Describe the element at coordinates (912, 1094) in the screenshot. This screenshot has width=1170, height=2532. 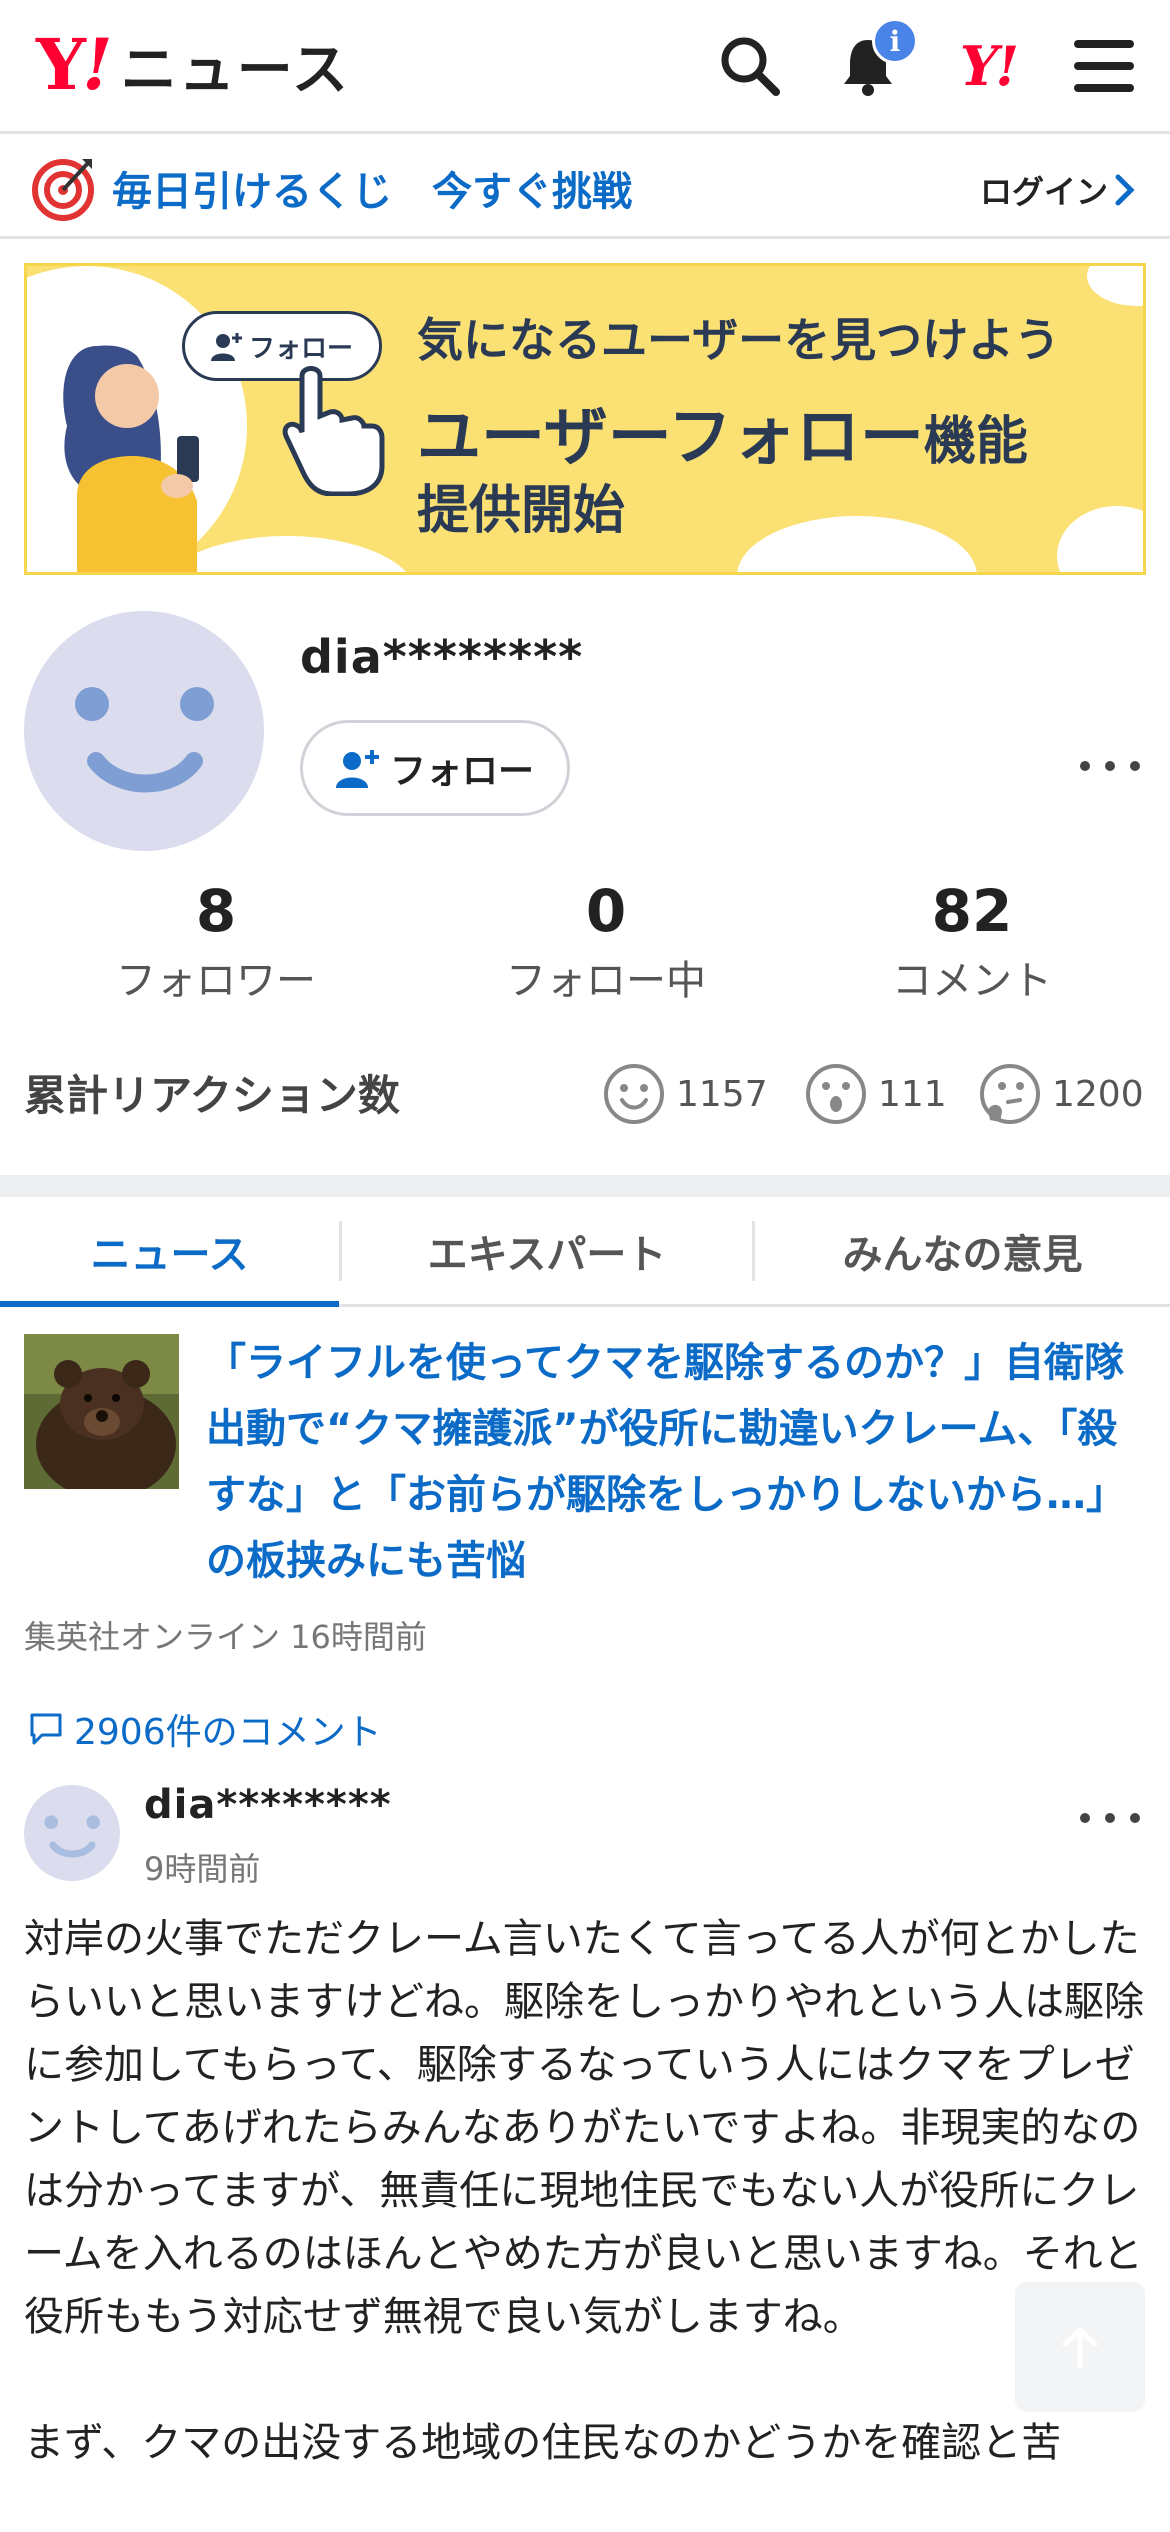
I see `reaction-surprised-count: 111` at that location.